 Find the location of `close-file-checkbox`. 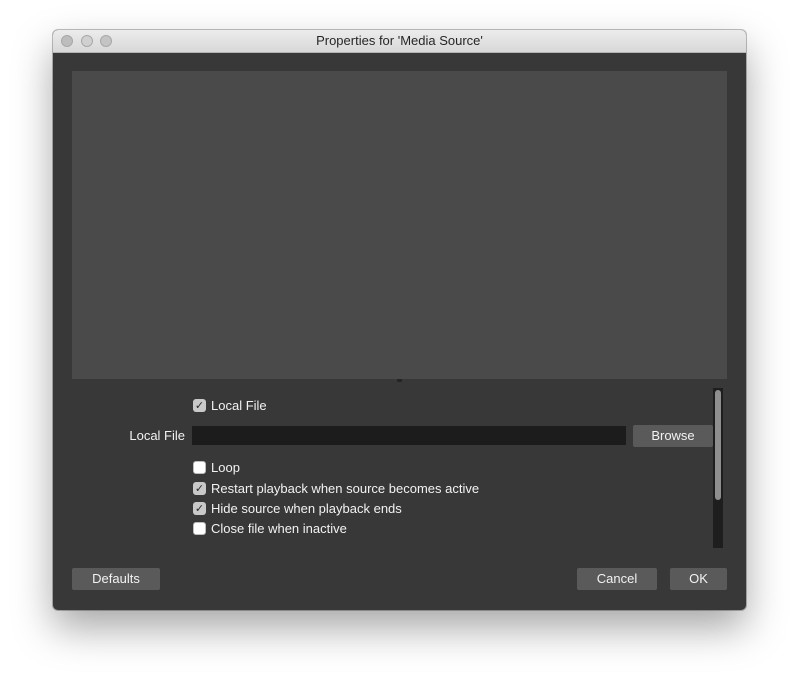

close-file-checkbox is located at coordinates (199, 528).